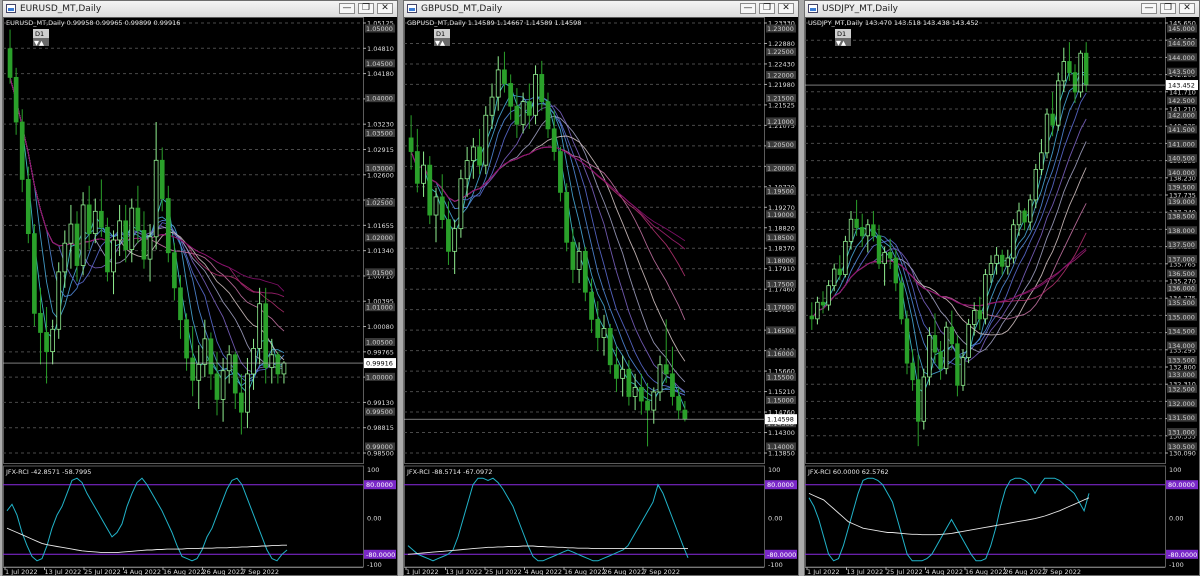  Describe the element at coordinates (1181, 130) in the screenshot. I see `price-level-label: 141.500` at that location.